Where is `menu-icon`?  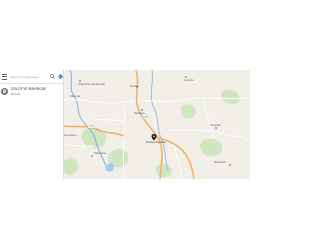
menu-icon is located at coordinates (5, 76).